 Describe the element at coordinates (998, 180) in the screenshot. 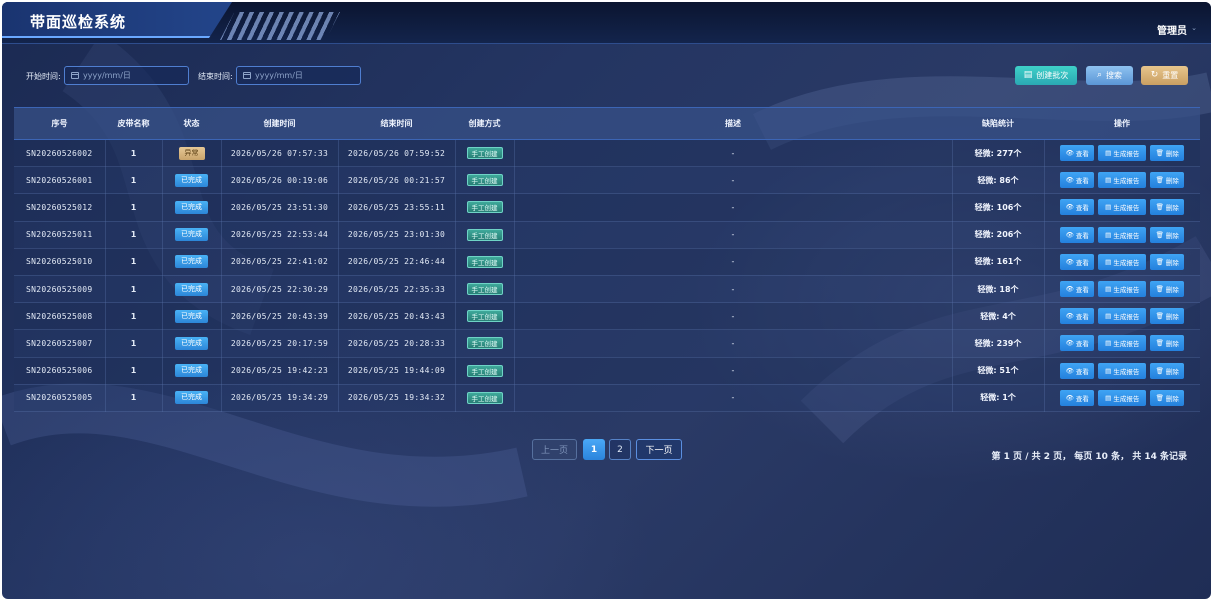

I see `defect-count-cell: 轻微: 86个` at that location.